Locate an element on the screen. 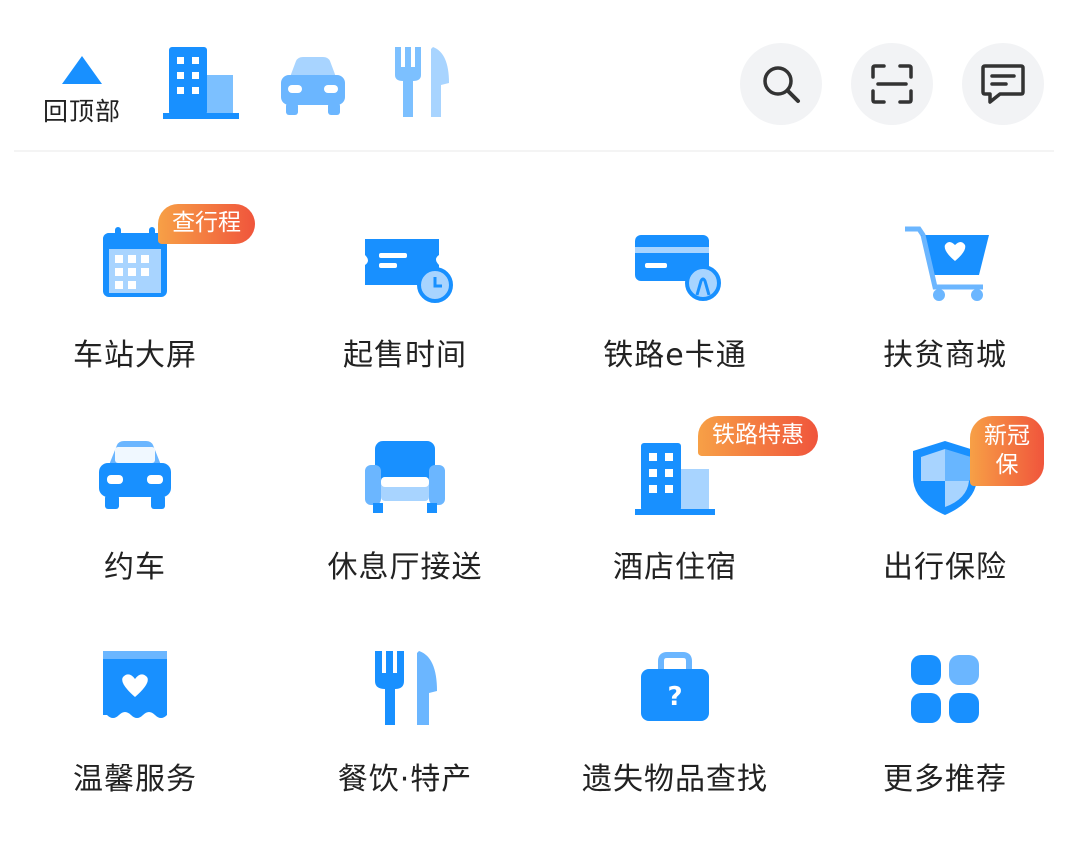 The height and width of the screenshot is (845, 1080). scan-icon is located at coordinates (892, 84).